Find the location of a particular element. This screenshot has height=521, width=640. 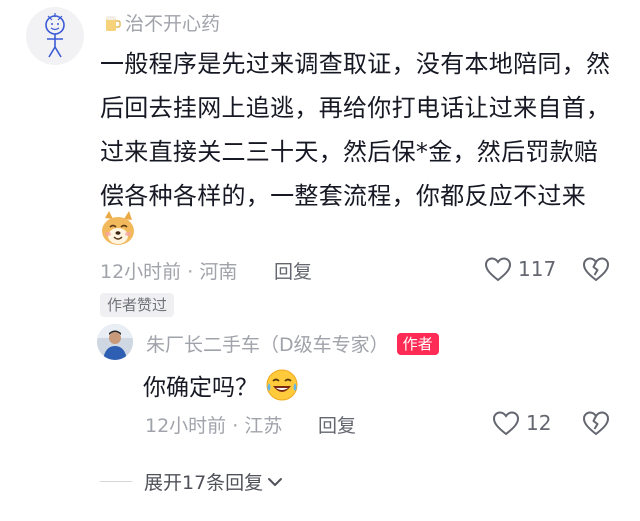

reply-reply-button: 回复 is located at coordinates (337, 424).